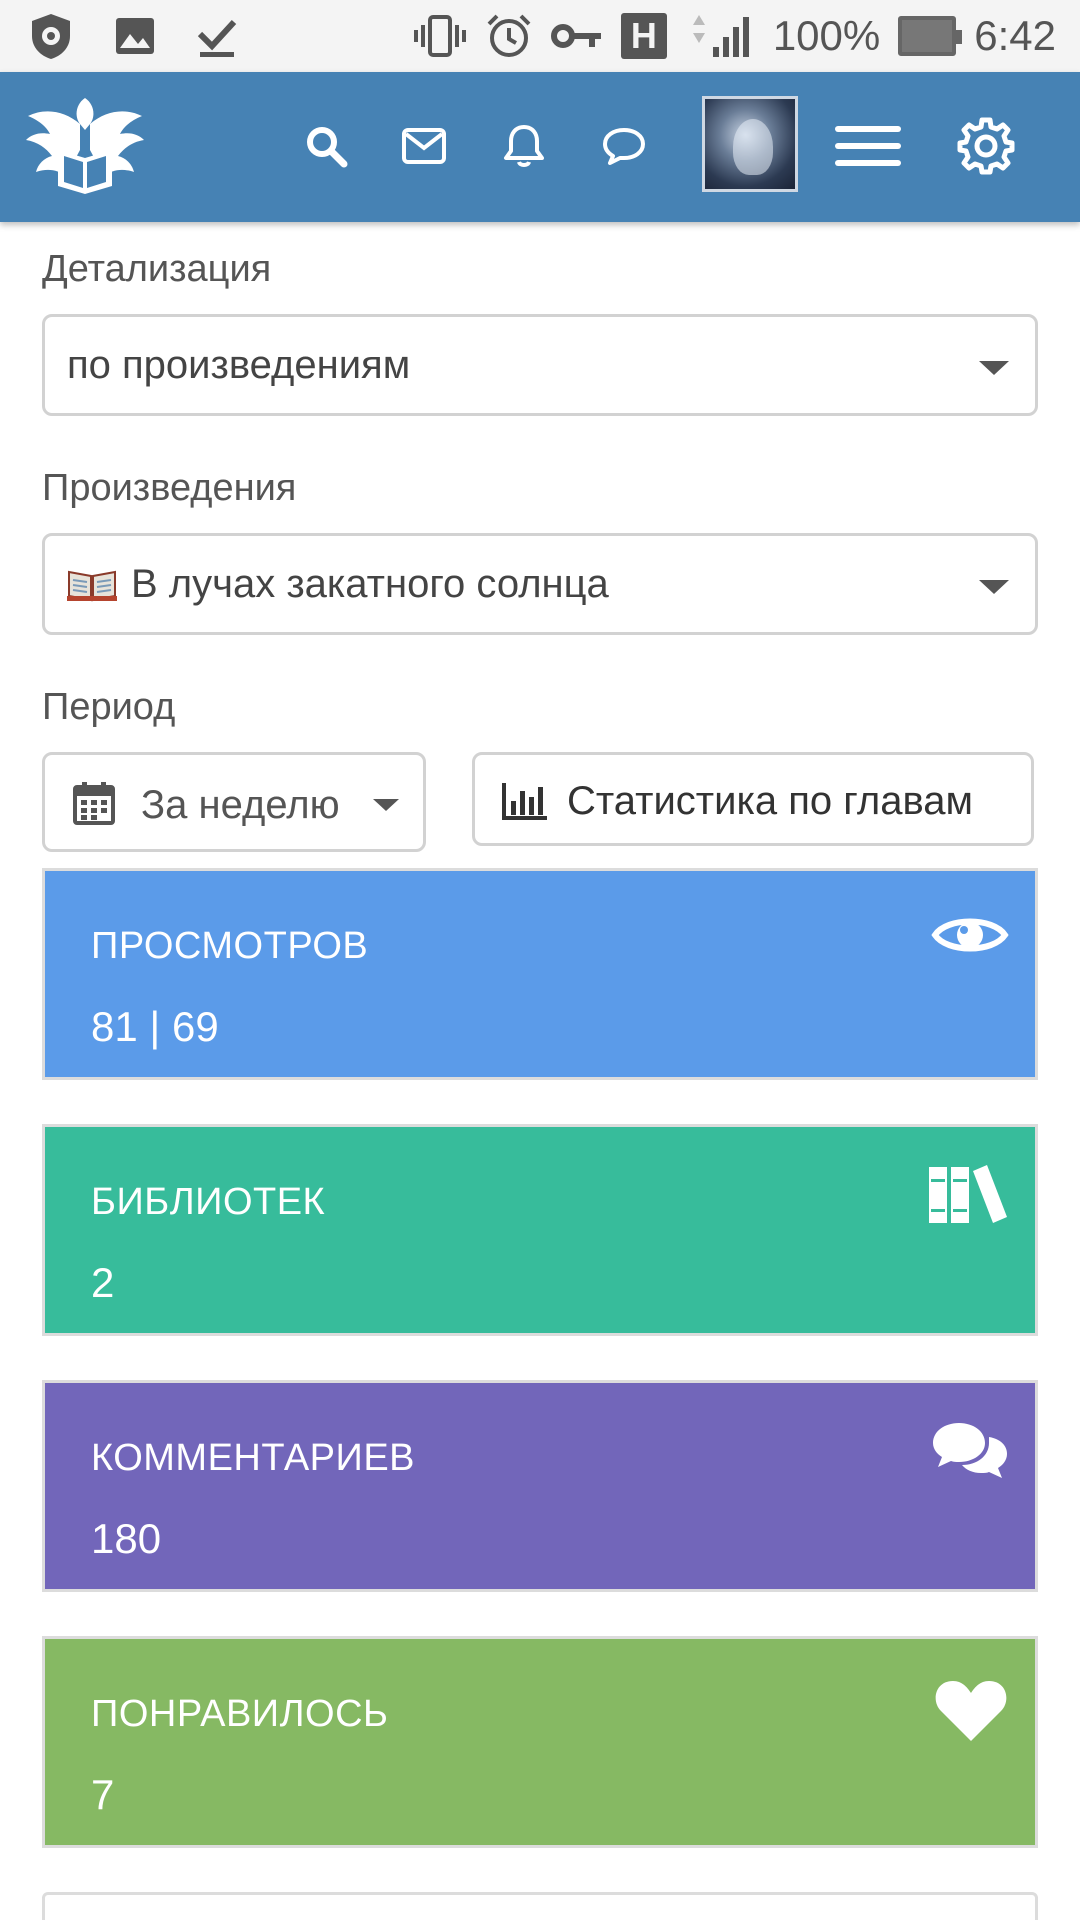 The height and width of the screenshot is (1920, 1080). Describe the element at coordinates (540, 1742) in the screenshot. I see `stat-card-likes: ПОНРАВИЛОСЬ 7` at that location.